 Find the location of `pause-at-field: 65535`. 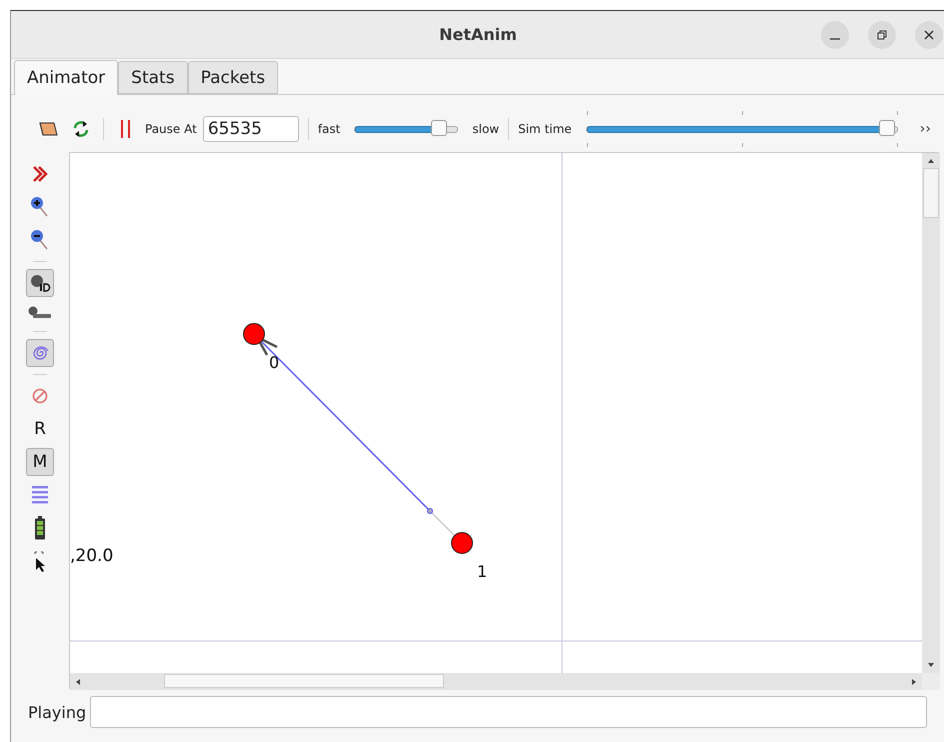

pause-at-field: 65535 is located at coordinates (250, 129).